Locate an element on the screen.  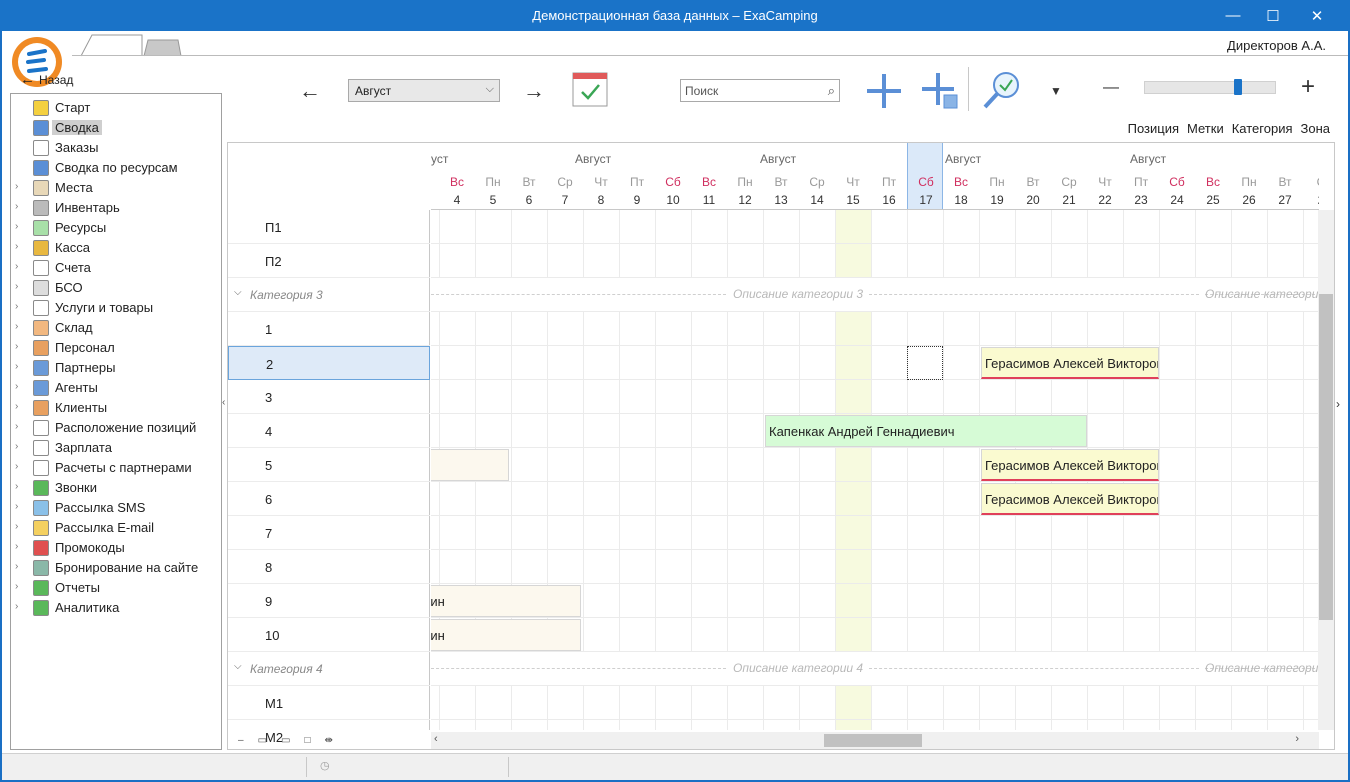
link-position: Позиция is located at coordinates (1153, 128).